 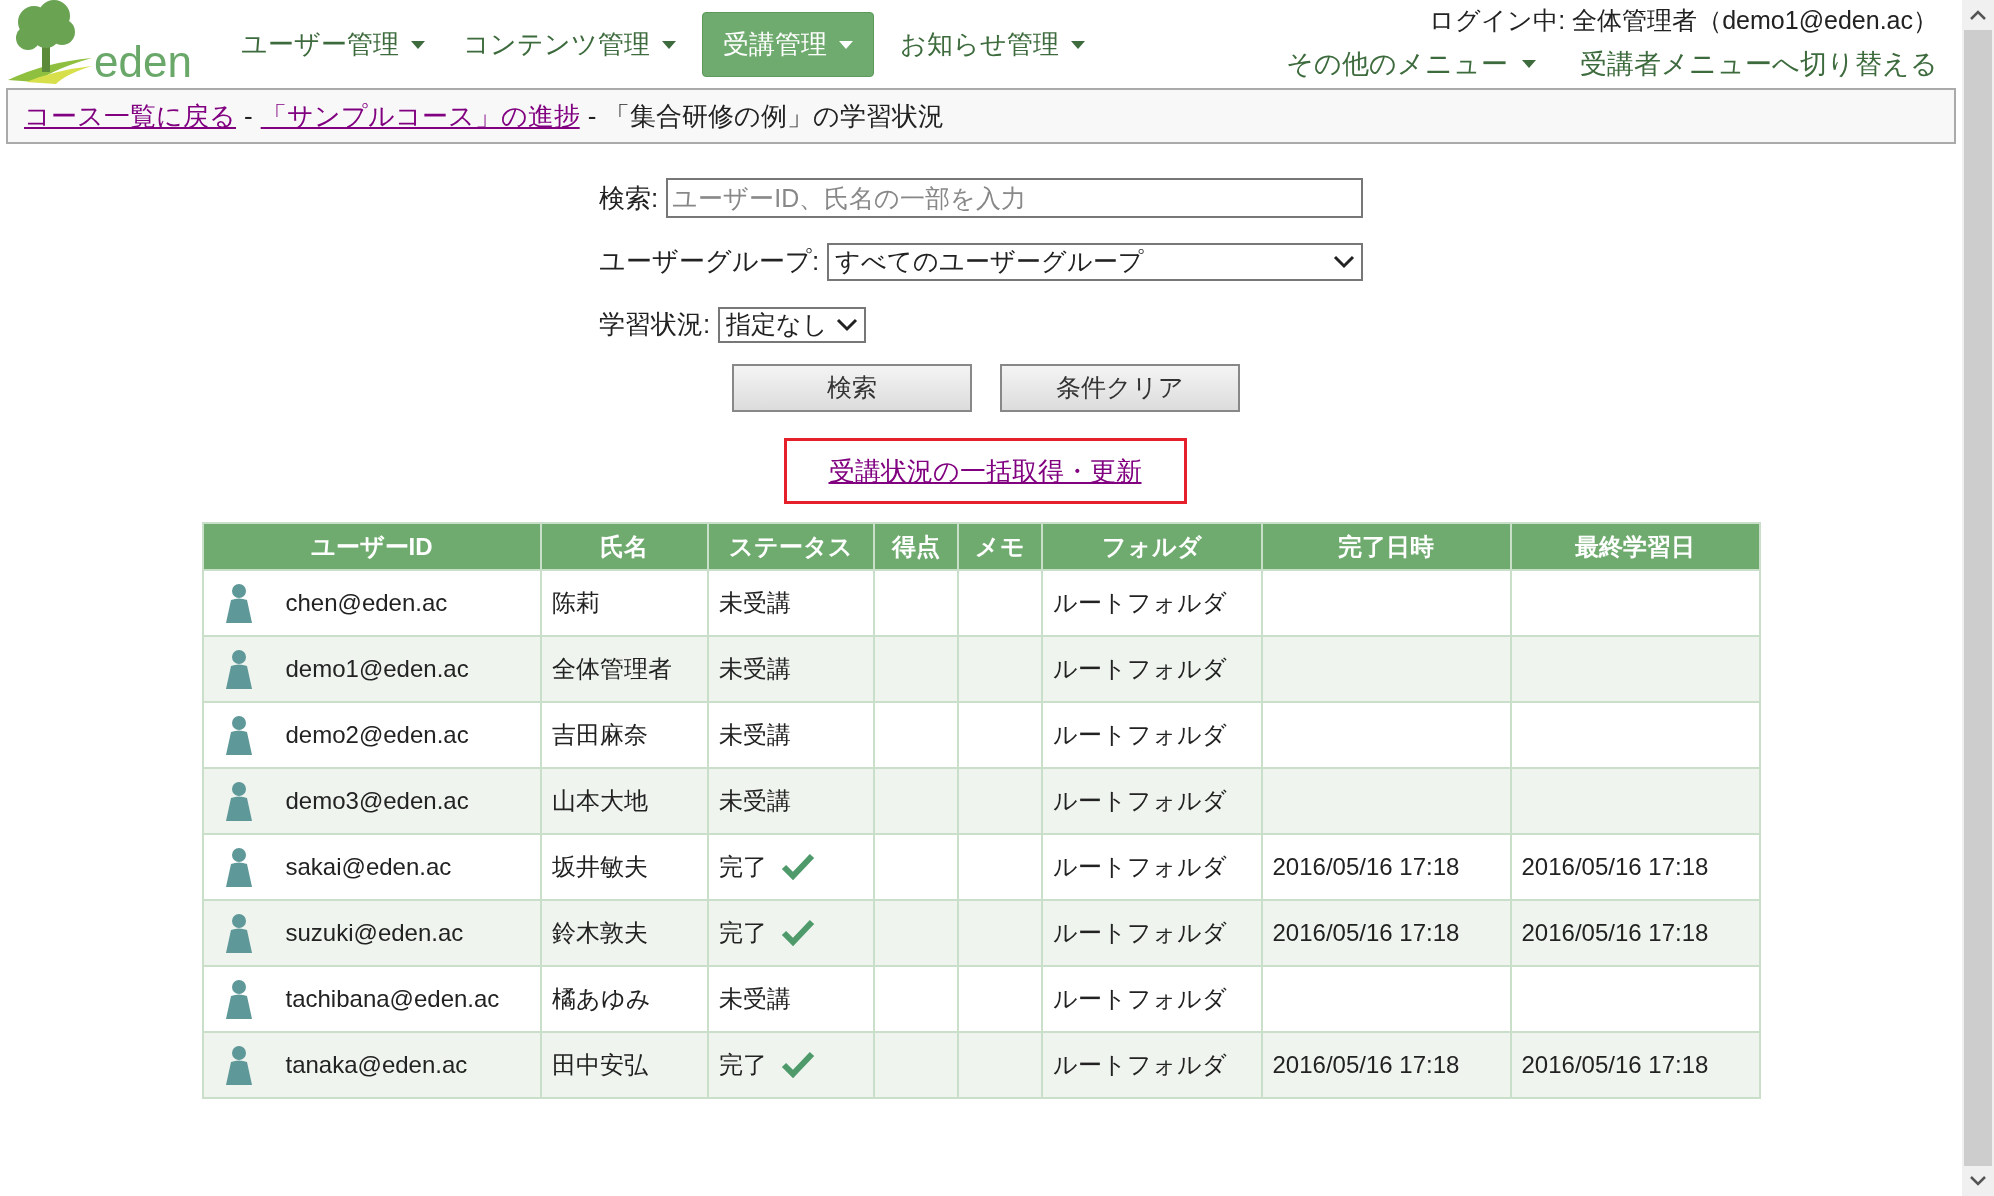 I want to click on user-id-text: demo3@eden.ac, so click(x=377, y=801).